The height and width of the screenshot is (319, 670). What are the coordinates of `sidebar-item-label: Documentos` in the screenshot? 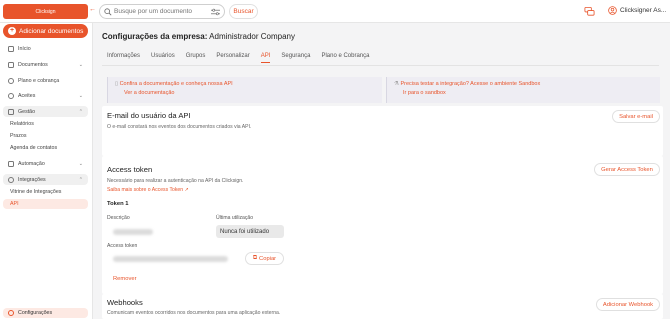 It's located at (33, 64).